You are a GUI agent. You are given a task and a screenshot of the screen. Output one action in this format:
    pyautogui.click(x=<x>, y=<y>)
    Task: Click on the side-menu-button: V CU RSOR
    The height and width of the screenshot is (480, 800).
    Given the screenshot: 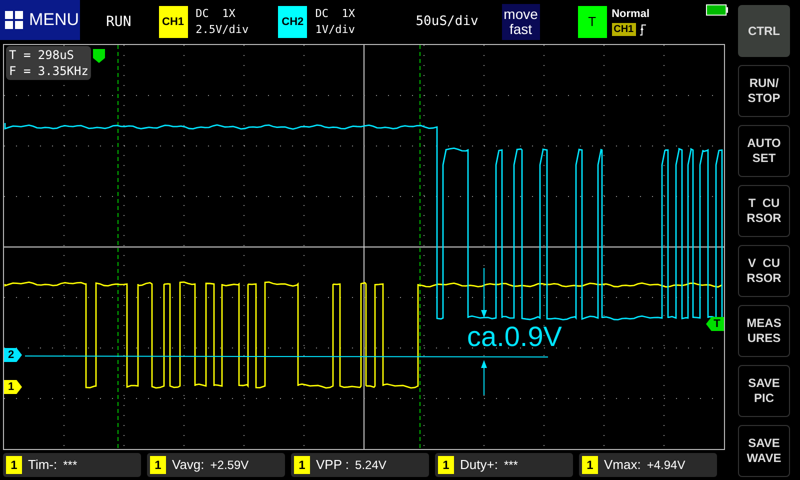 What is the action you would take?
    pyautogui.click(x=764, y=271)
    